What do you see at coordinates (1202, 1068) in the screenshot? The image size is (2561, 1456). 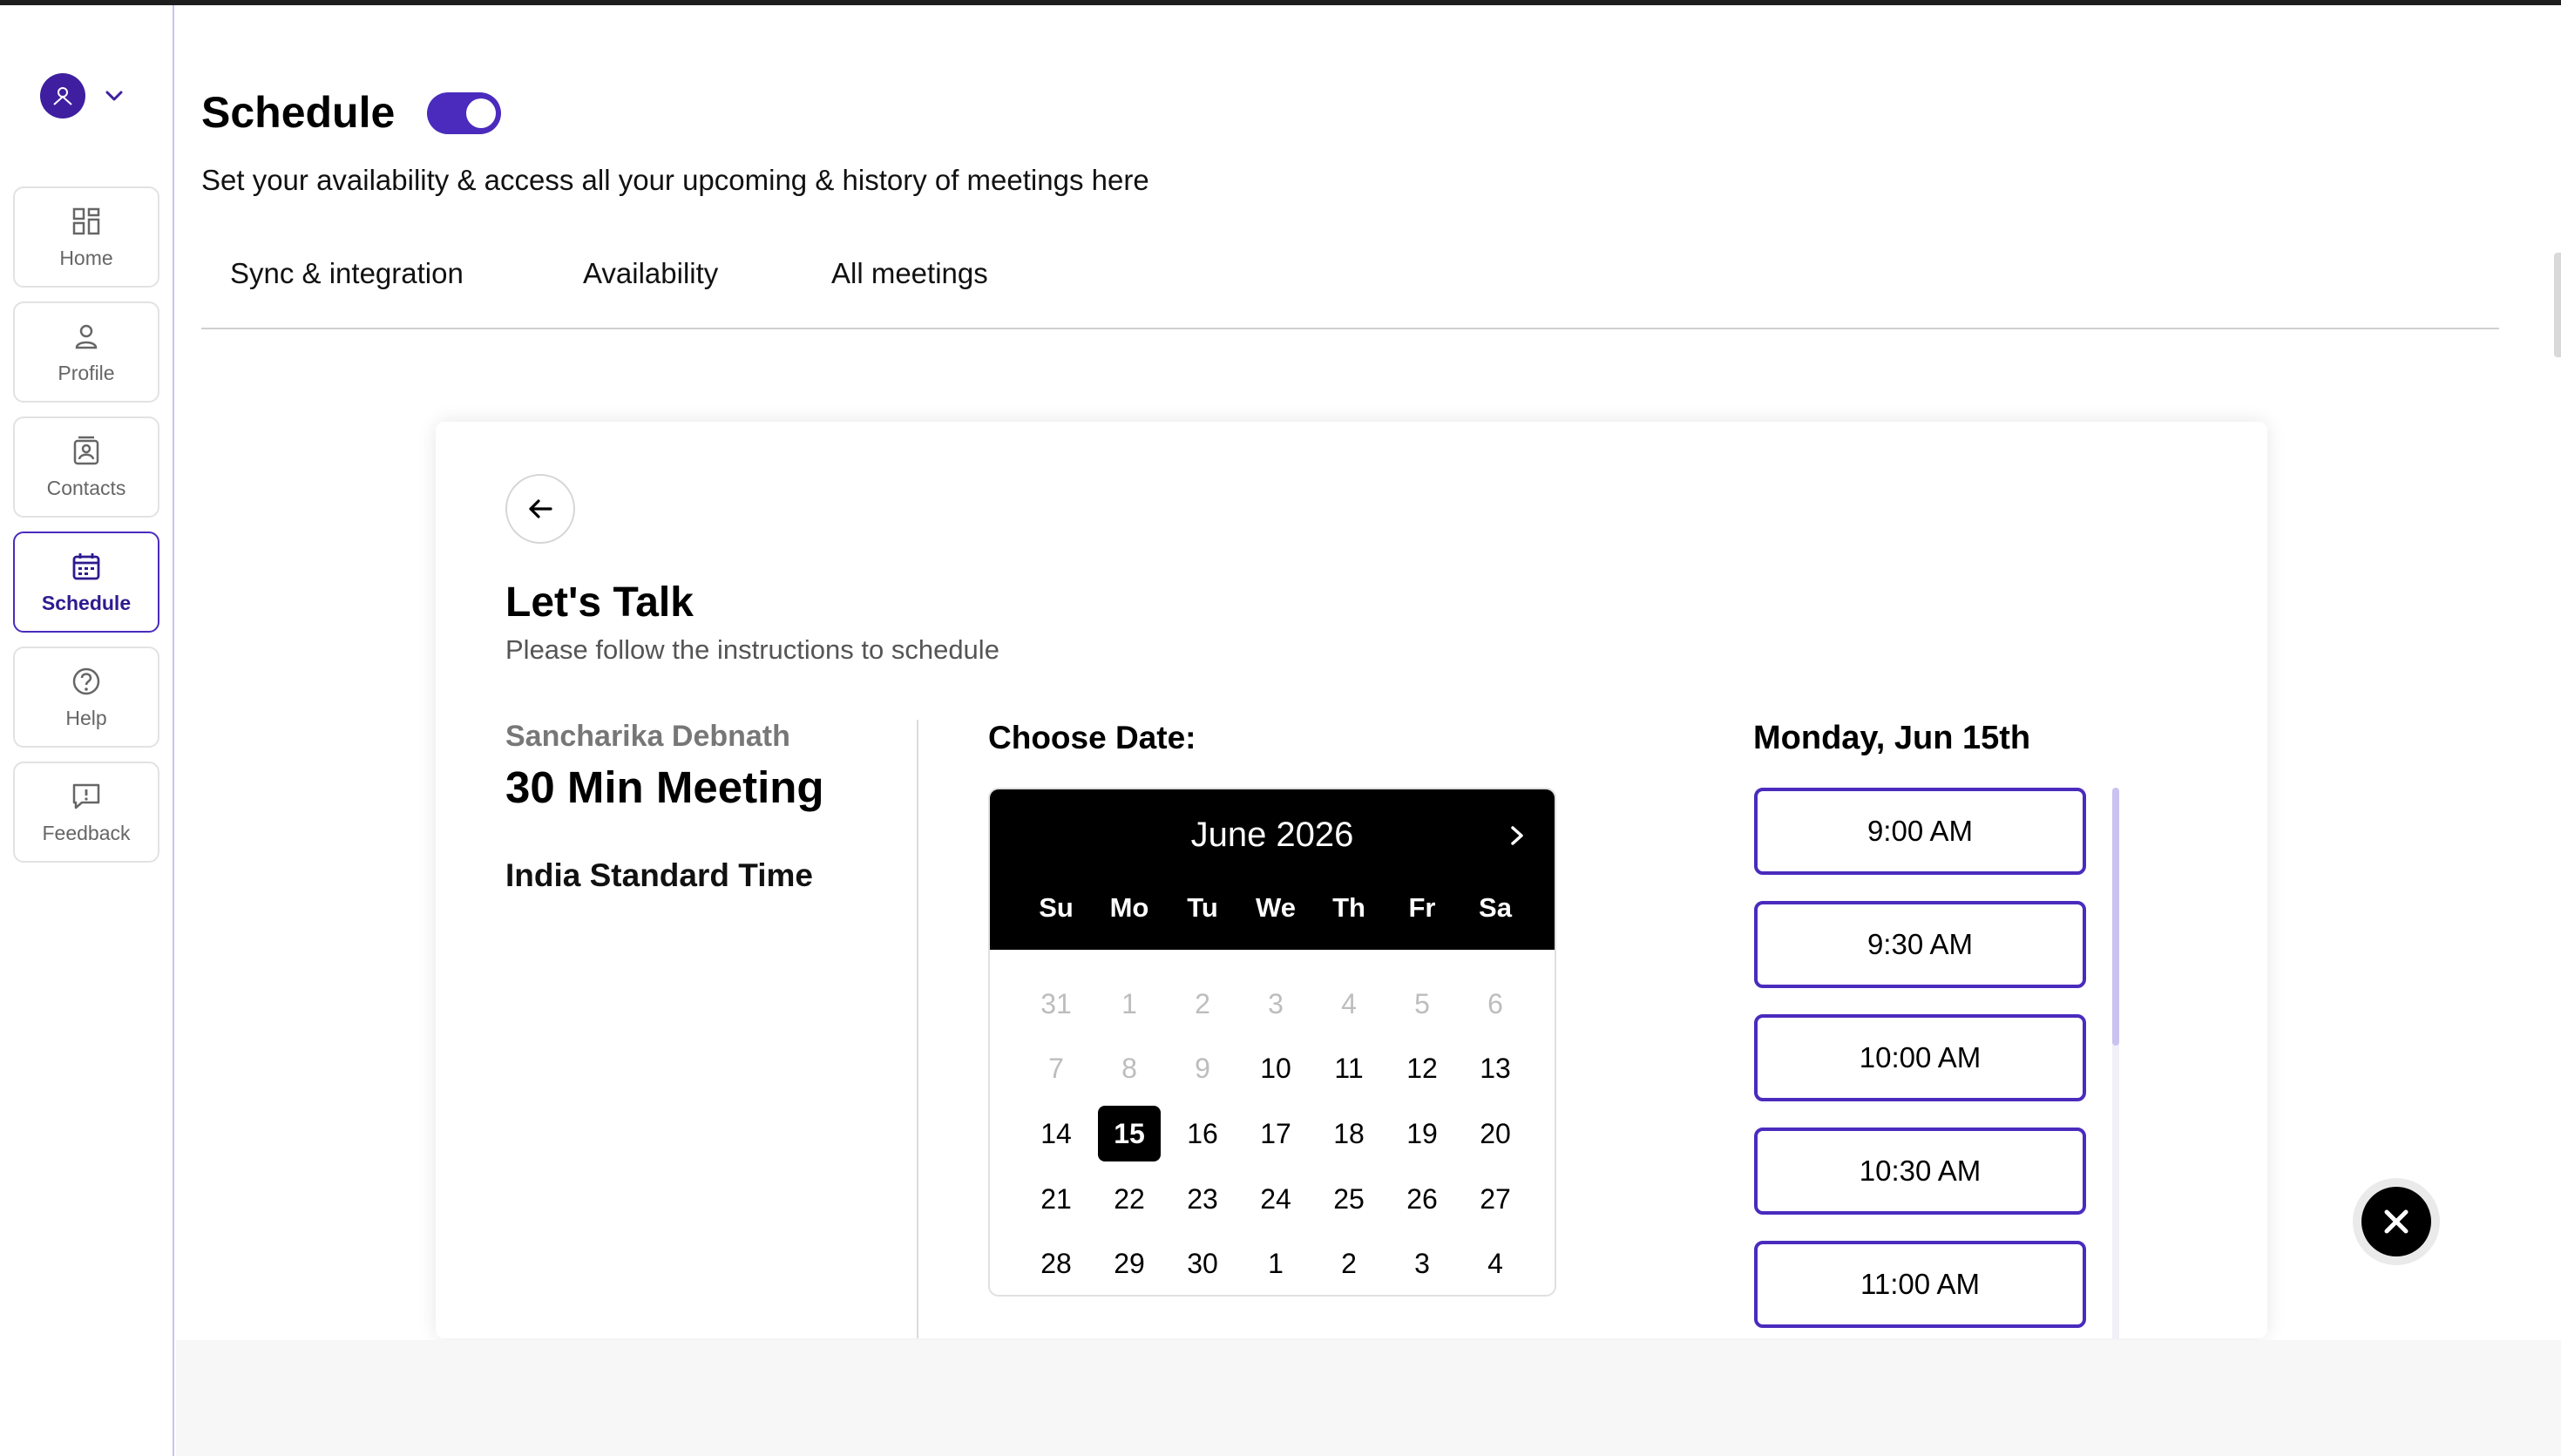 I see `calendar-day: 9` at bounding box center [1202, 1068].